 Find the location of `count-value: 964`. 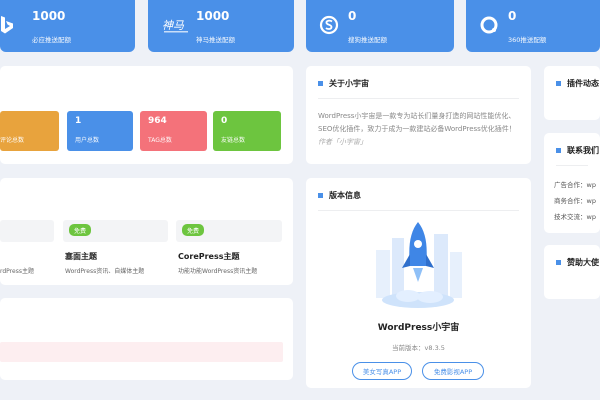

count-value: 964 is located at coordinates (157, 121).